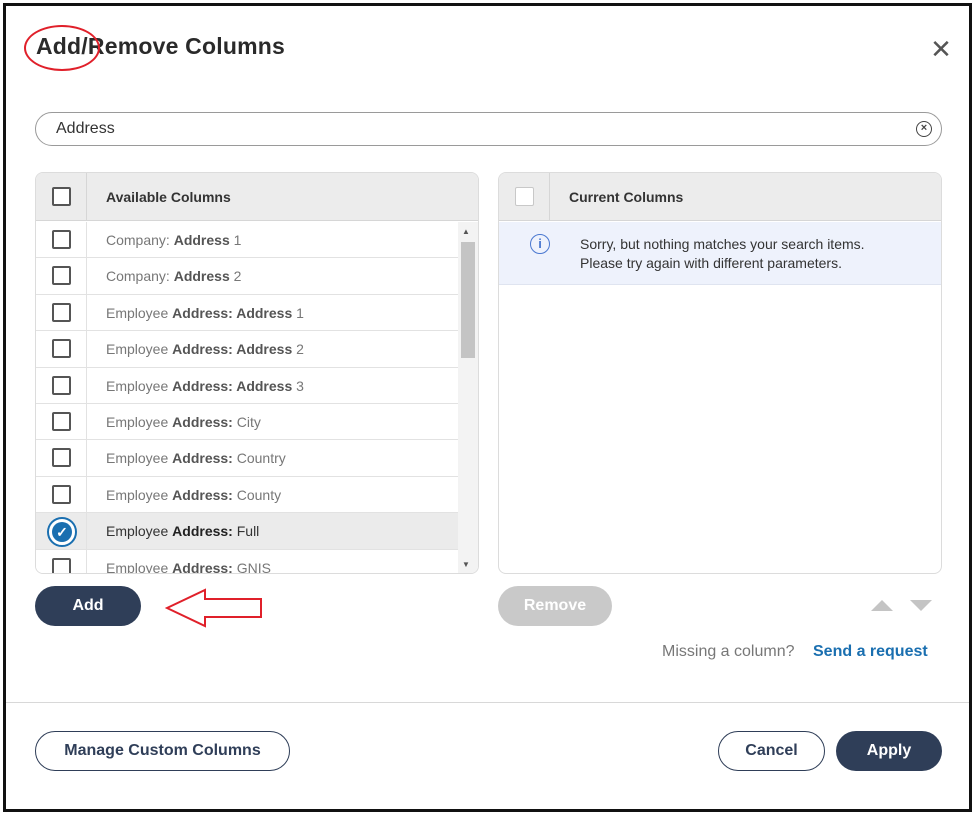 The image size is (975, 815). I want to click on send-request-link: Send a request, so click(870, 652).